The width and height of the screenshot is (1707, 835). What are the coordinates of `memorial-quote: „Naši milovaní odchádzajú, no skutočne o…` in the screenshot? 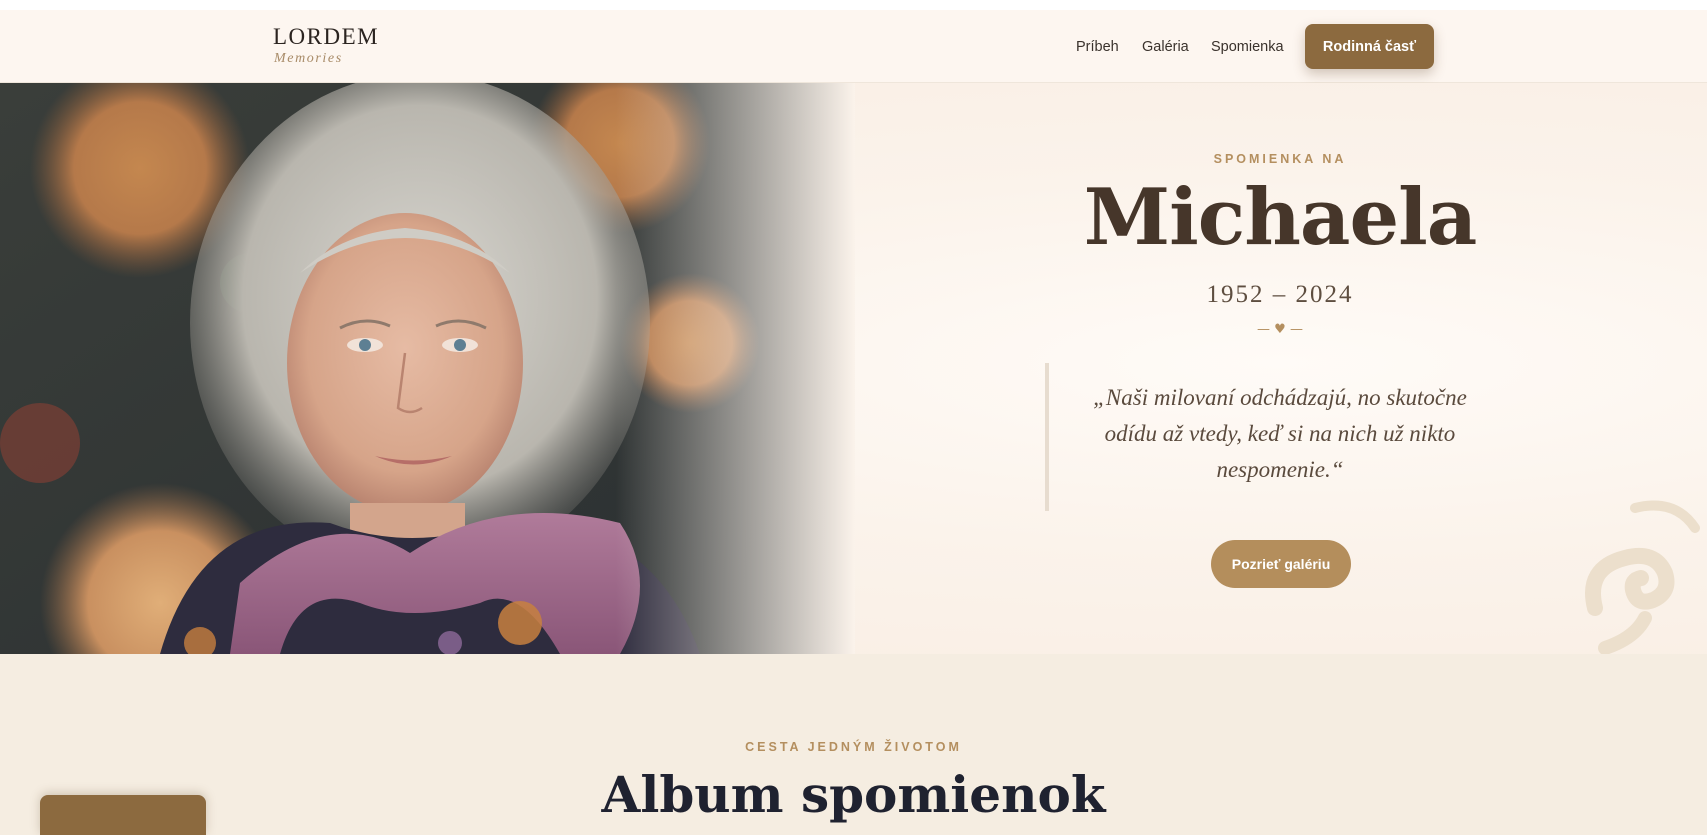 It's located at (1280, 433).